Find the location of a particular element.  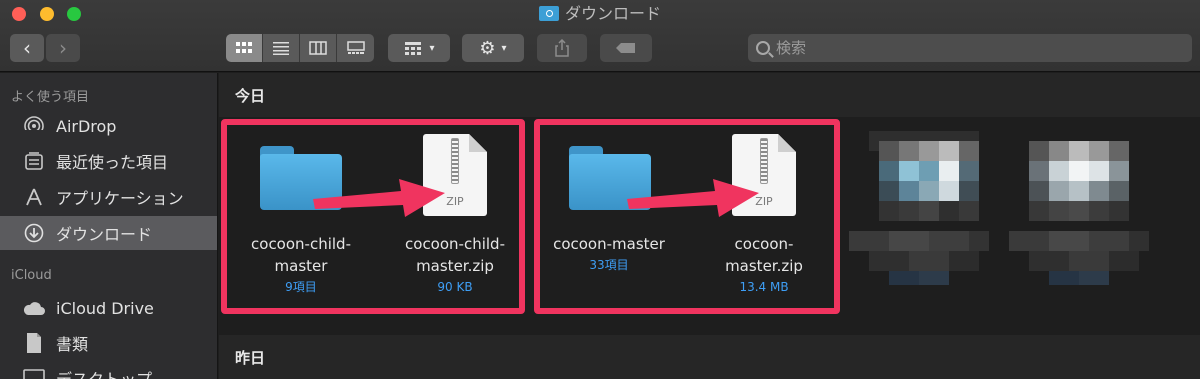

chevron-right-icon: › is located at coordinates (63, 48).